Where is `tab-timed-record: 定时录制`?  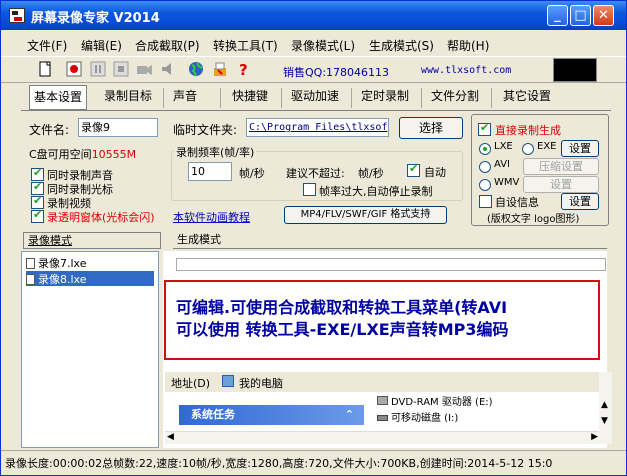 tab-timed-record: 定时录制 is located at coordinates (385, 97).